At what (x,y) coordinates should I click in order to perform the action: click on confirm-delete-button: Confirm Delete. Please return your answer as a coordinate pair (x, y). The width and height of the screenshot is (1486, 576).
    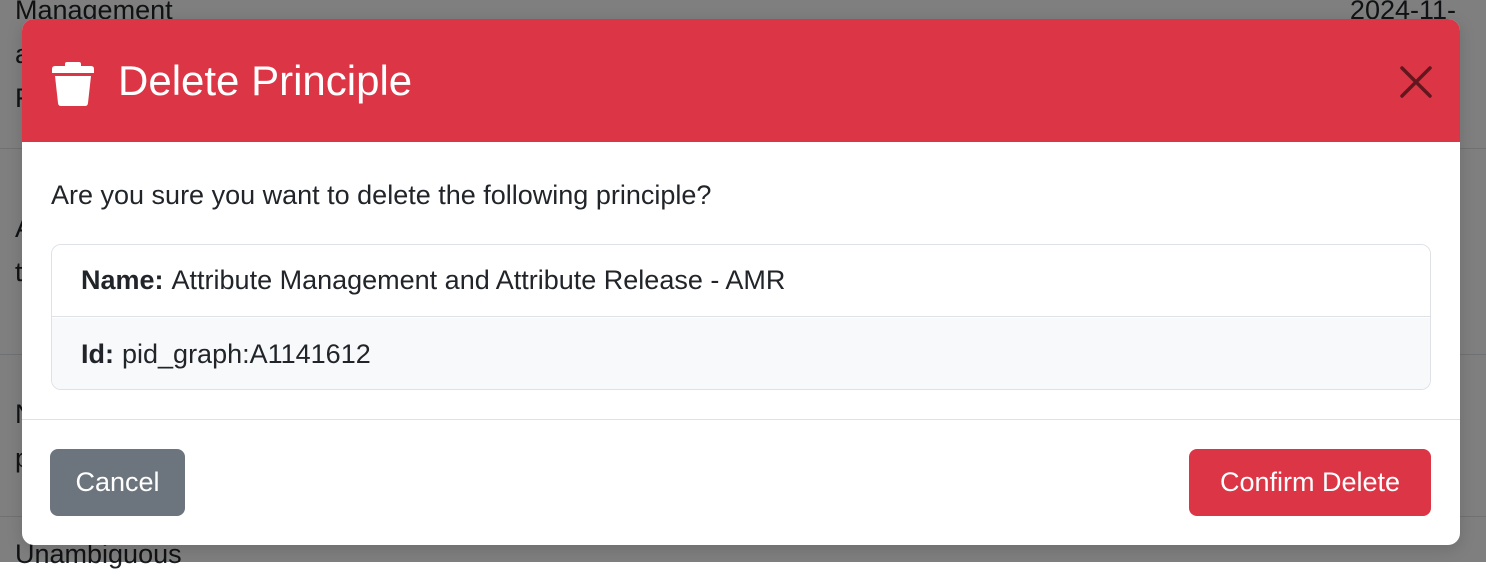
    Looking at the image, I should click on (1310, 482).